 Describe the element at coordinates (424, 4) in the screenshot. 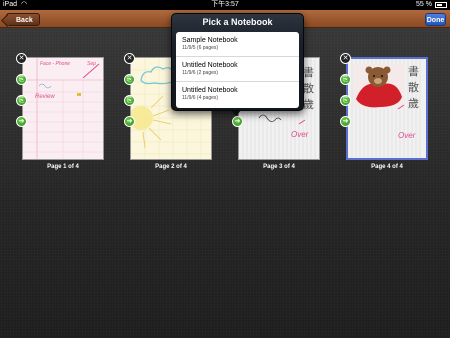

I see `battery-percentage: 55 %` at that location.